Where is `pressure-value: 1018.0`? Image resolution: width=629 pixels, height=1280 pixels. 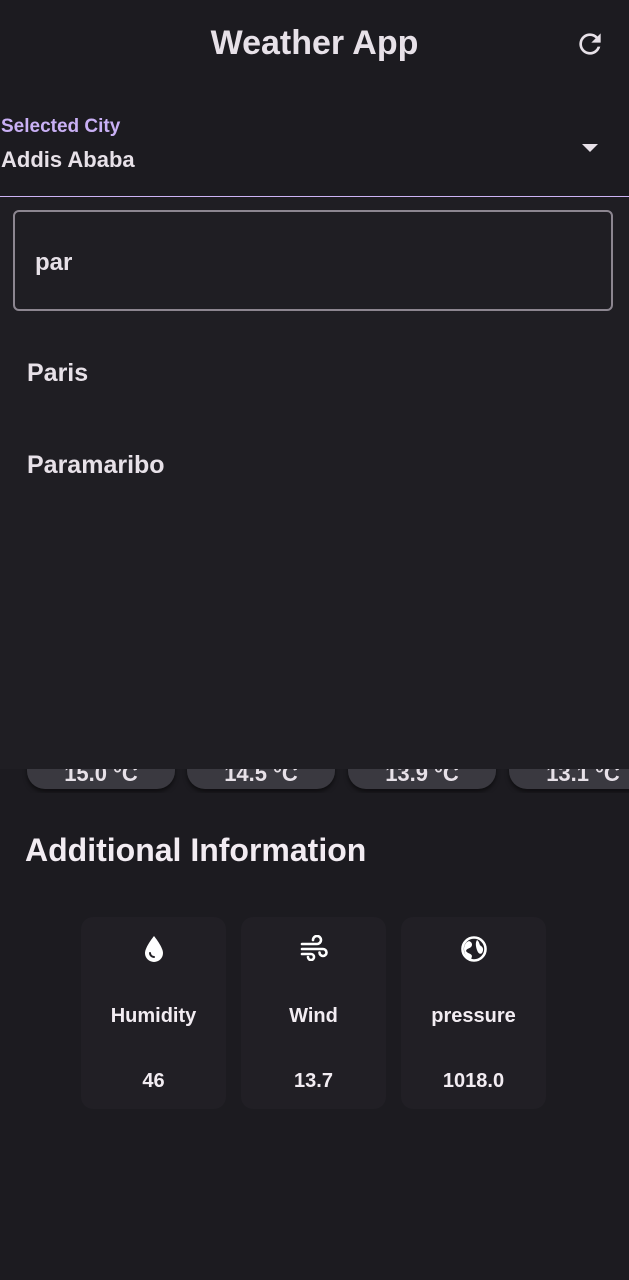 pressure-value: 1018.0 is located at coordinates (473, 1081).